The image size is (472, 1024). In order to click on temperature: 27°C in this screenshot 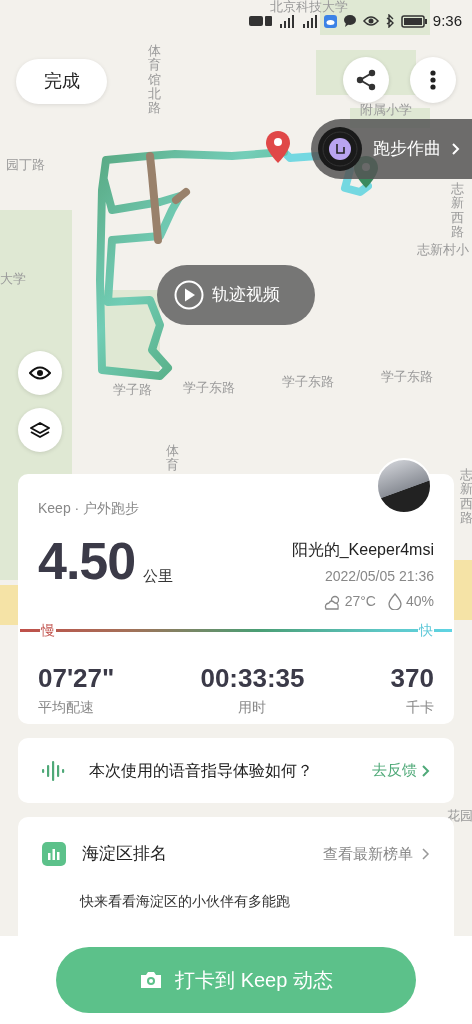, I will do `click(360, 601)`.